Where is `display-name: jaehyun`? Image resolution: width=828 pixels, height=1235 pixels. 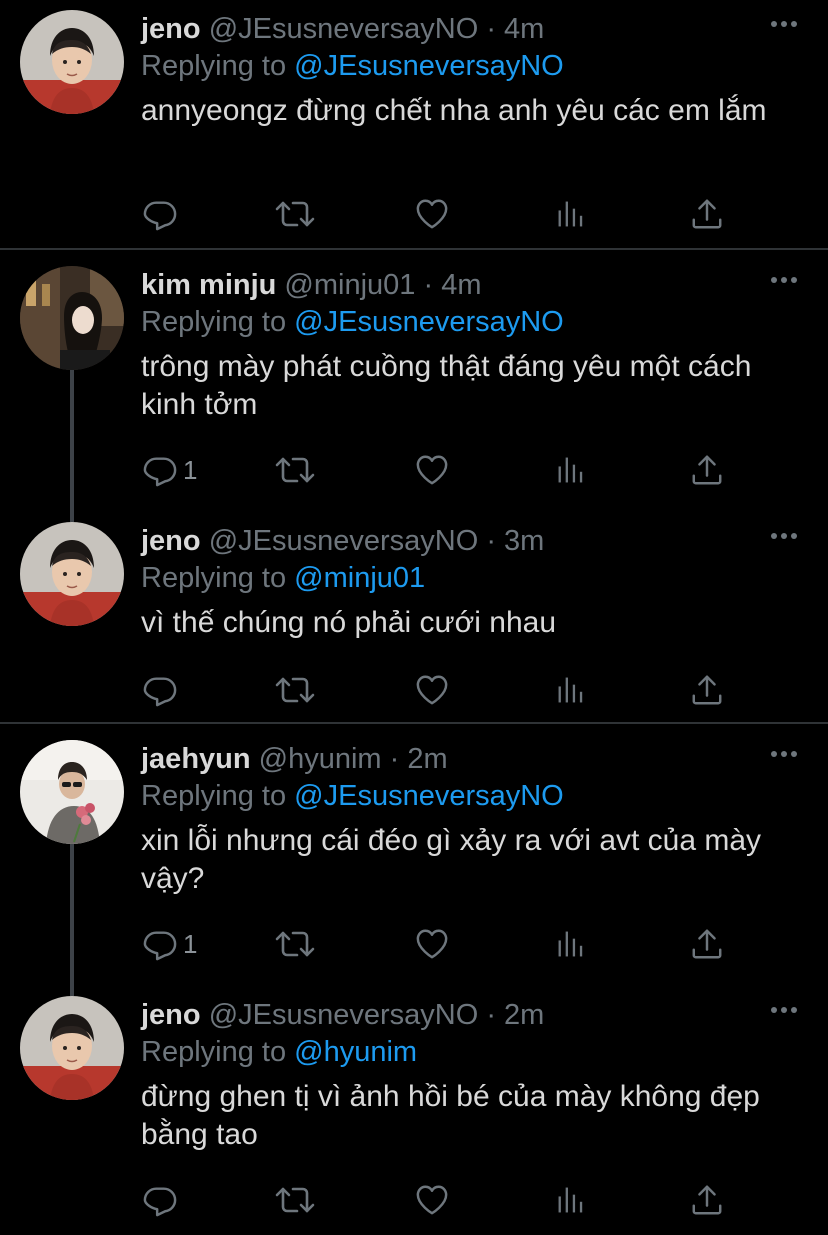 display-name: jaehyun is located at coordinates (196, 759).